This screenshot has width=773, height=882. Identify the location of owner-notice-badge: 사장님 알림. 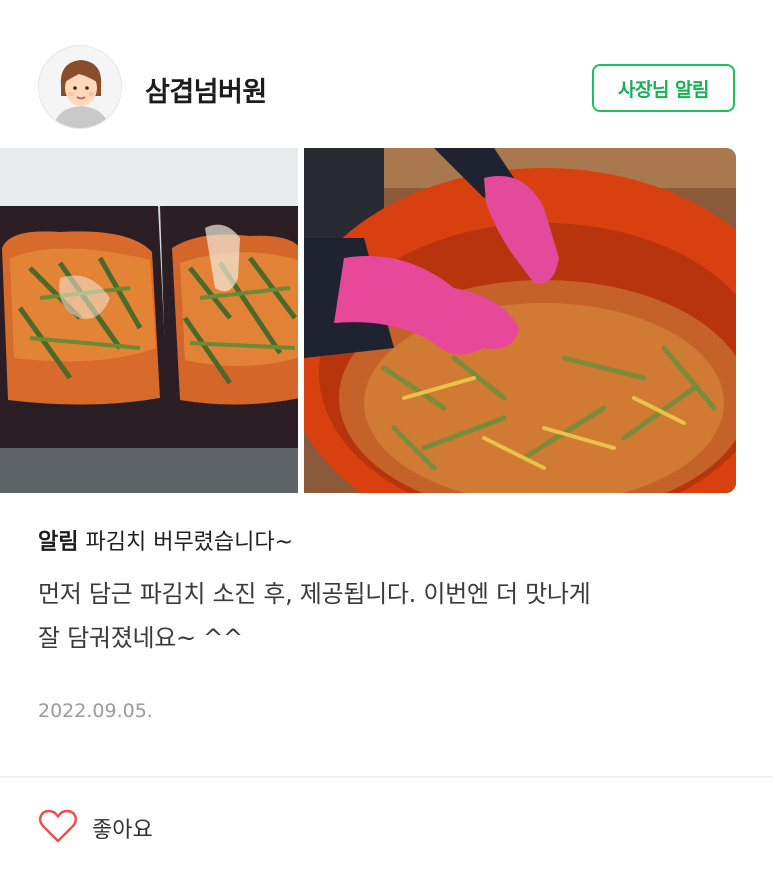
(663, 88).